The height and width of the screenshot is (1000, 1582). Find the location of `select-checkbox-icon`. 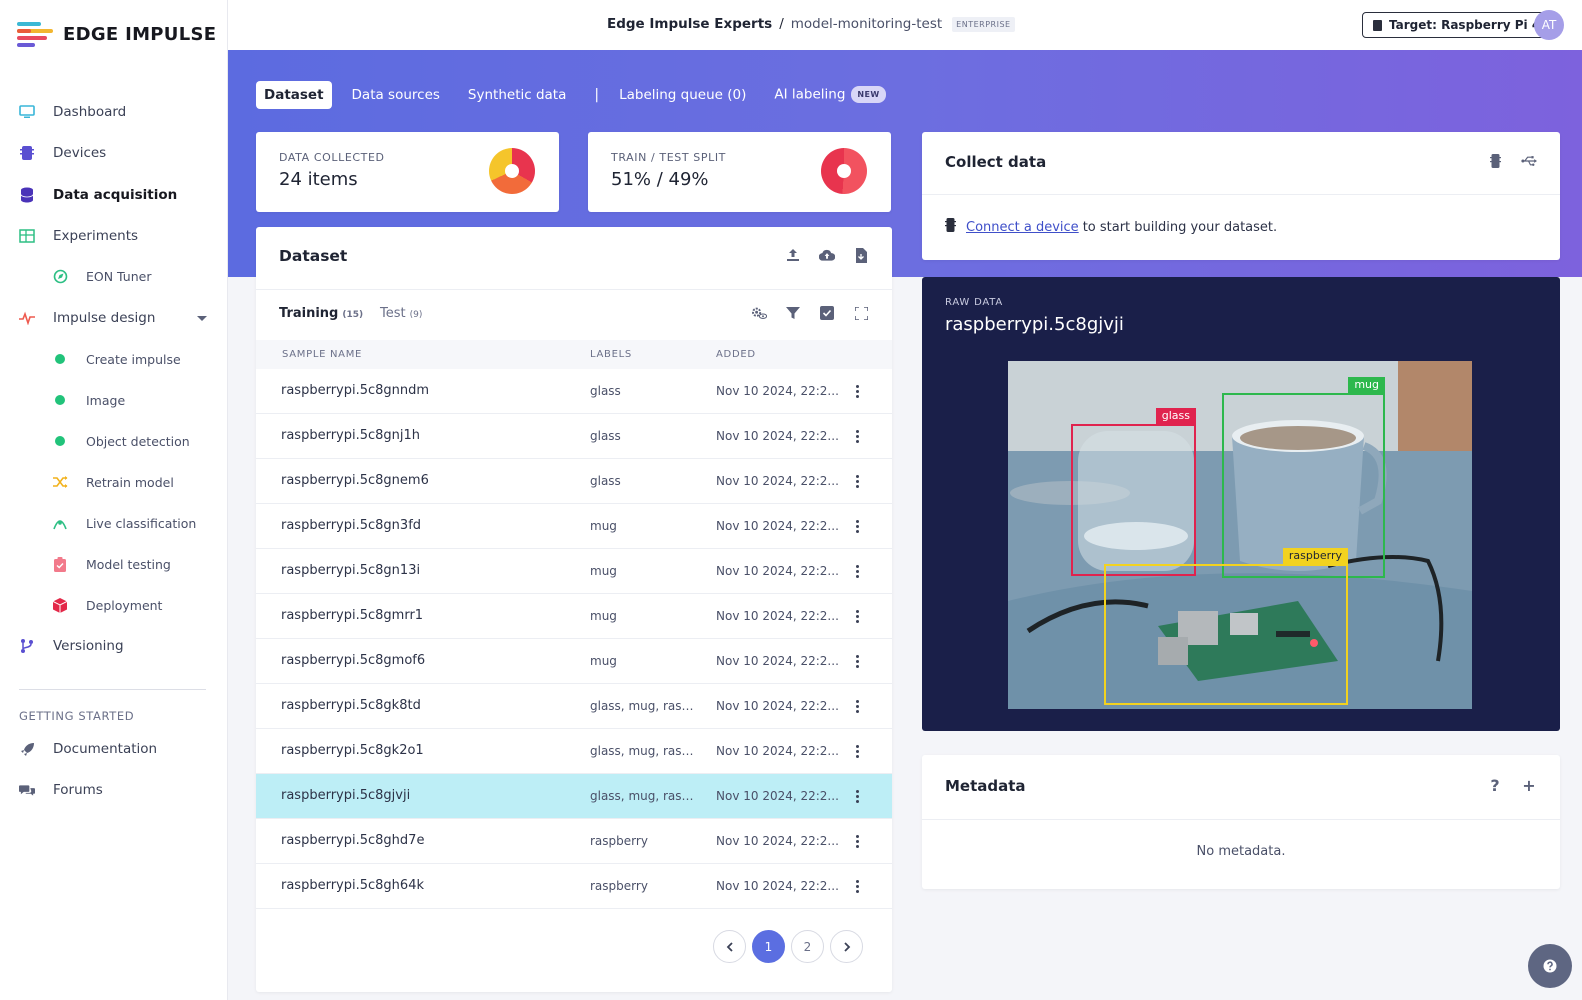

select-checkbox-icon is located at coordinates (827, 313).